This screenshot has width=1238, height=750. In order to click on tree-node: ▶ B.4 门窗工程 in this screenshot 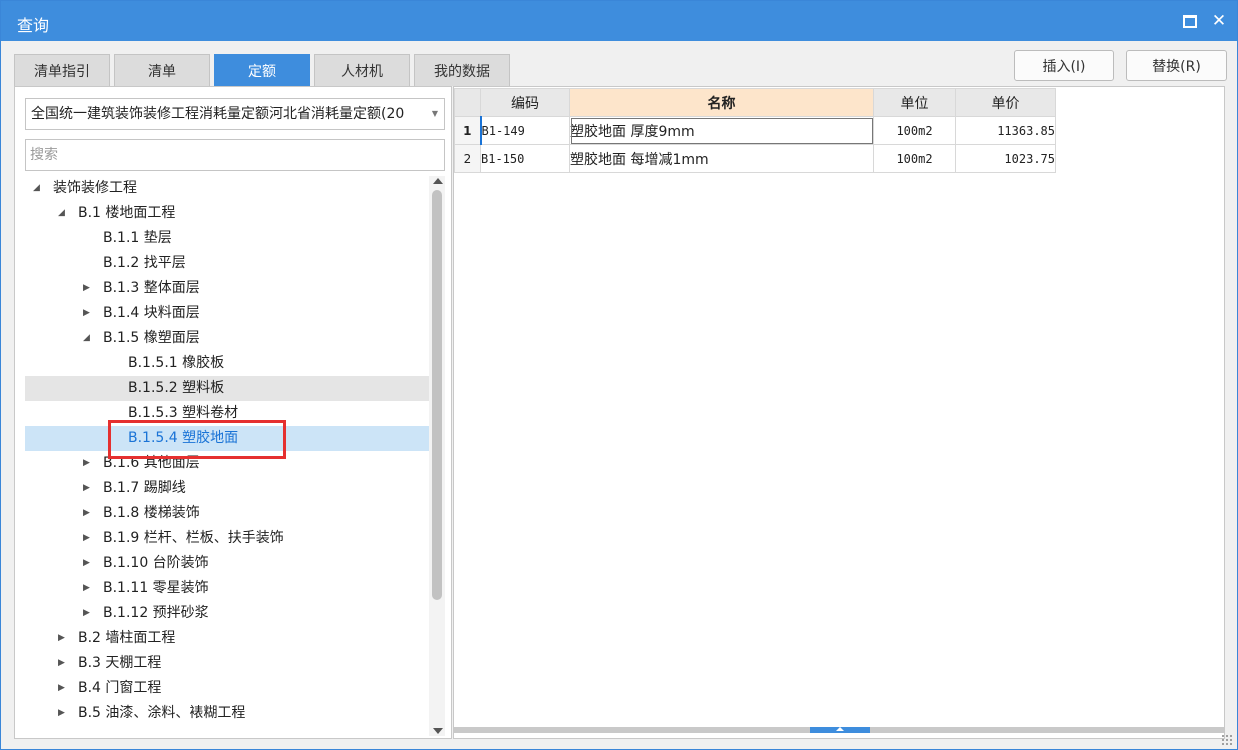, I will do `click(227, 688)`.